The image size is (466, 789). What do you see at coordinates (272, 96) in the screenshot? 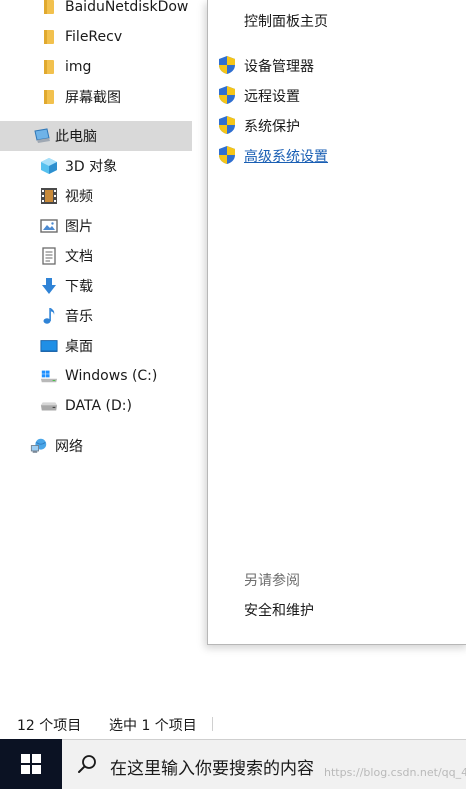
I see `remote-settings-link: 远程设置` at bounding box center [272, 96].